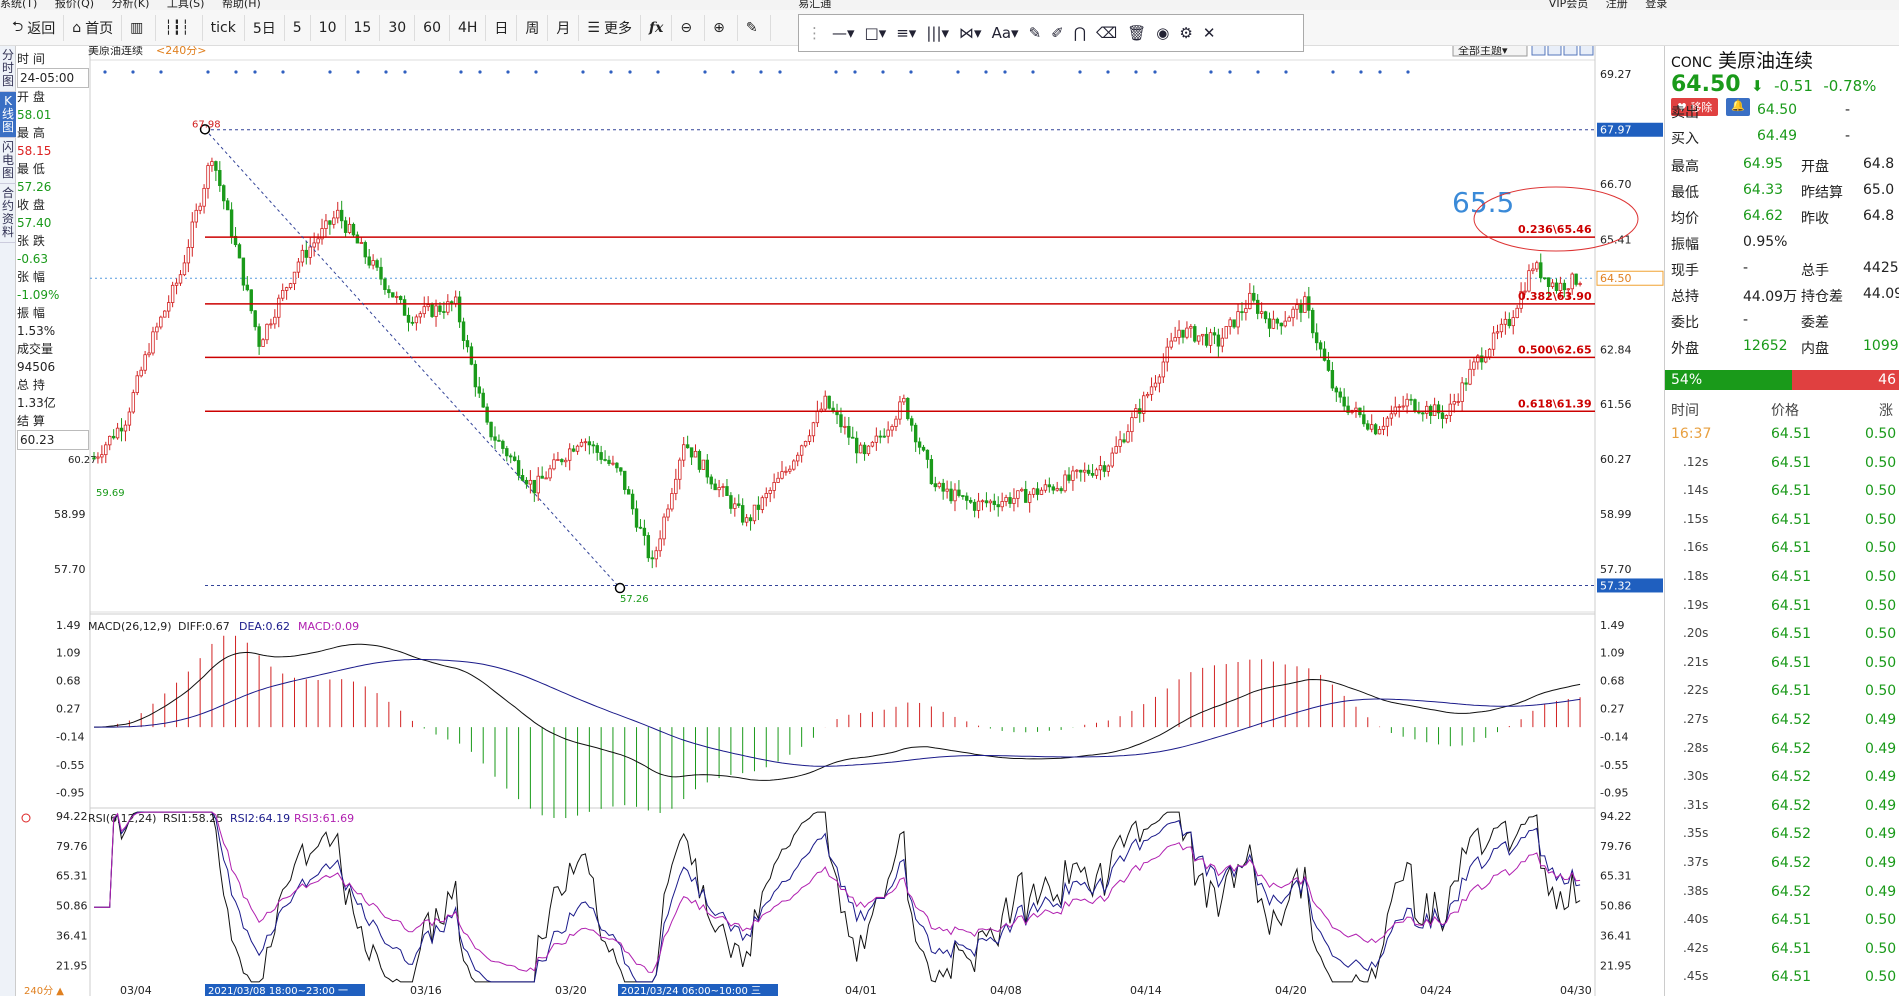  I want to click on tick-time: .35s, so click(1696, 833).